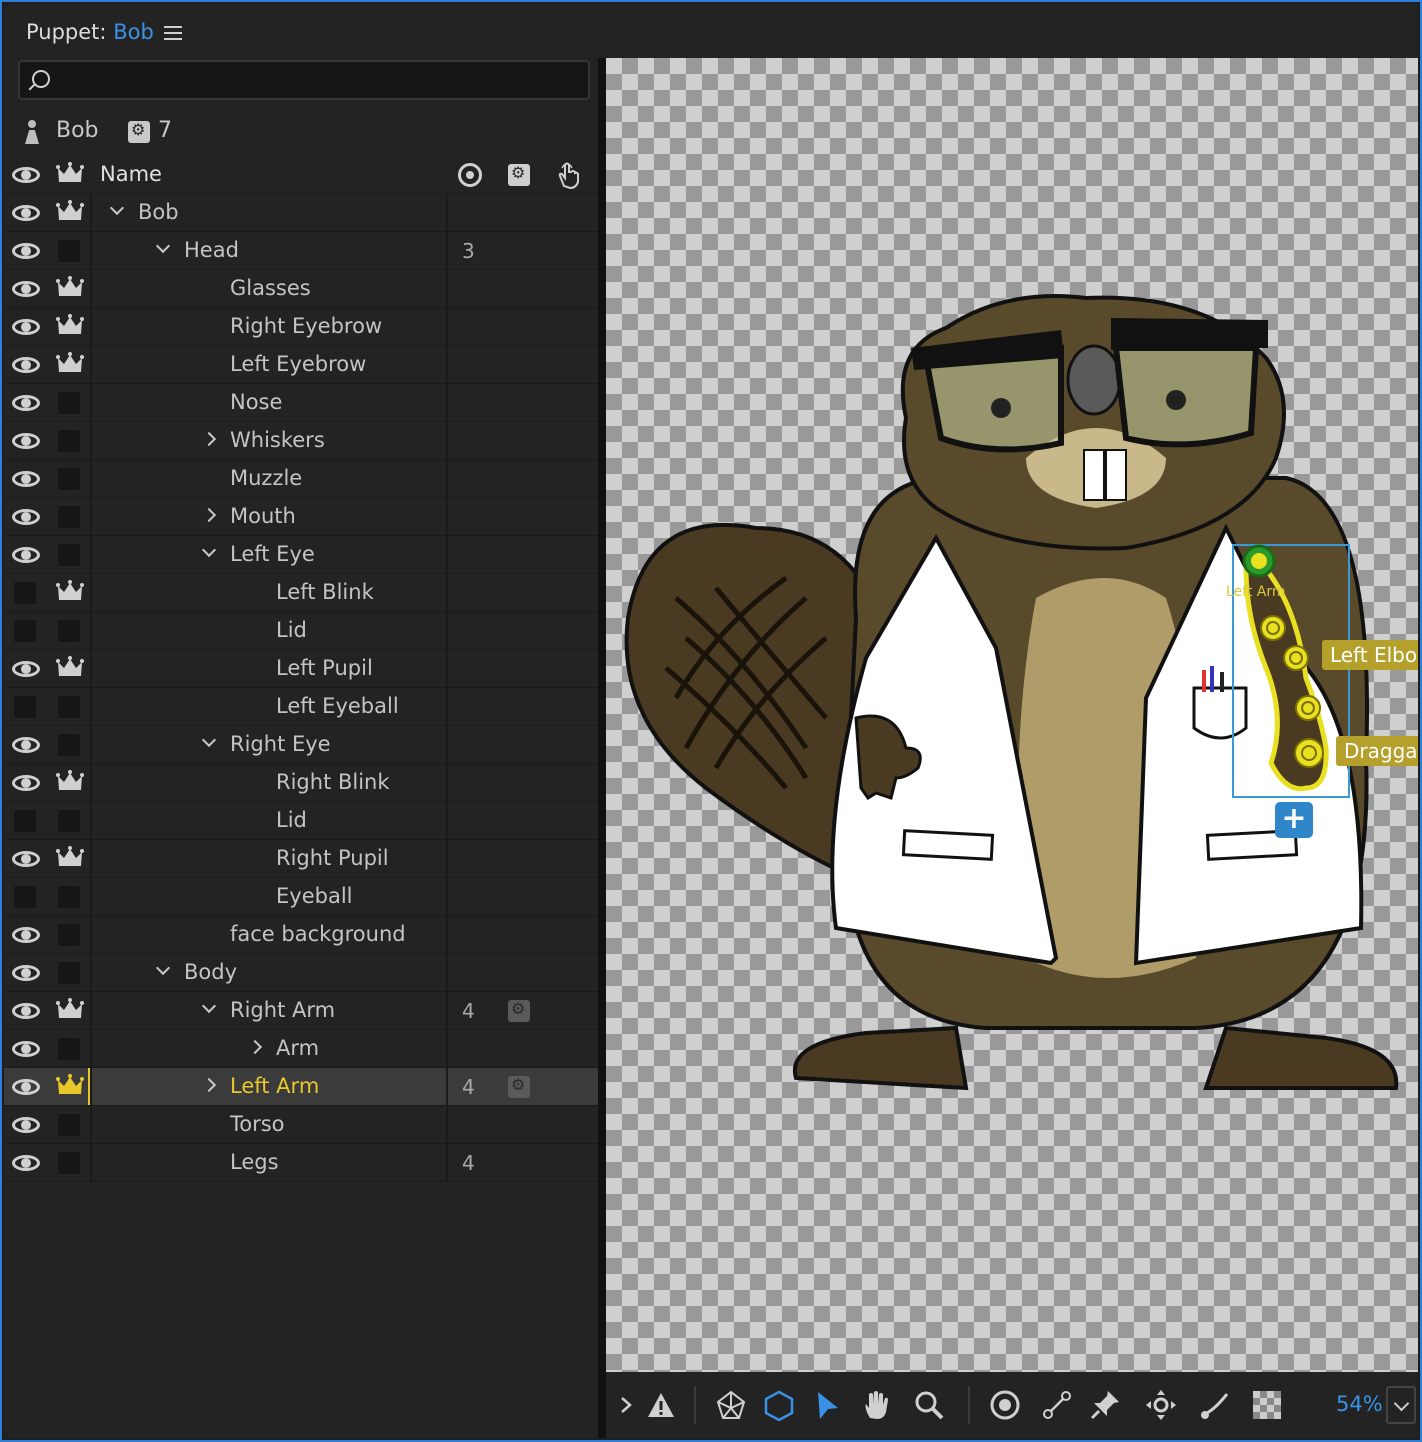 The width and height of the screenshot is (1422, 1442). What do you see at coordinates (1215, 1405) in the screenshot?
I see `path-icon` at bounding box center [1215, 1405].